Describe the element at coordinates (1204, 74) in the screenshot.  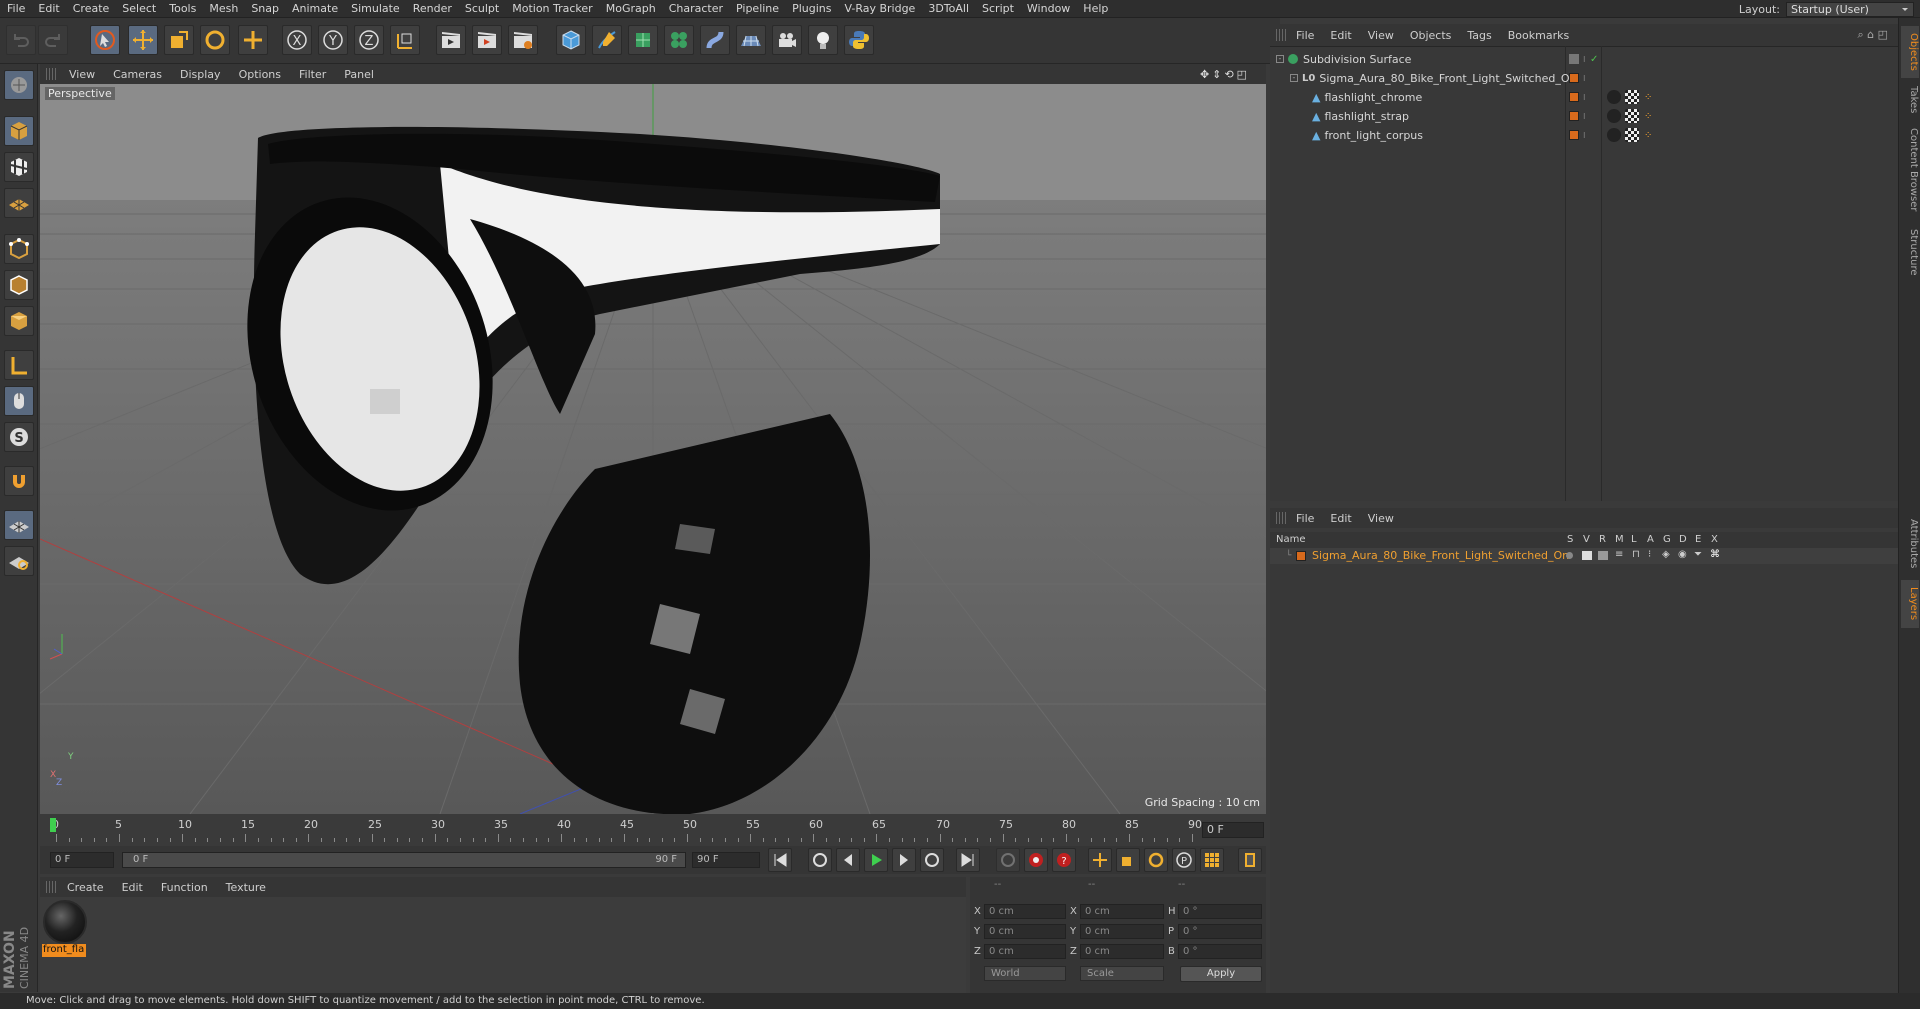
I see `pan-view-icon: ✥` at that location.